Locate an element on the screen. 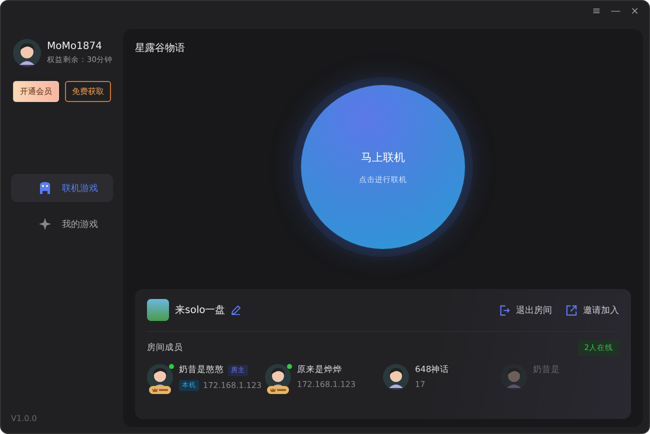 This screenshot has width=650, height=434. gamepad-icon is located at coordinates (45, 188).